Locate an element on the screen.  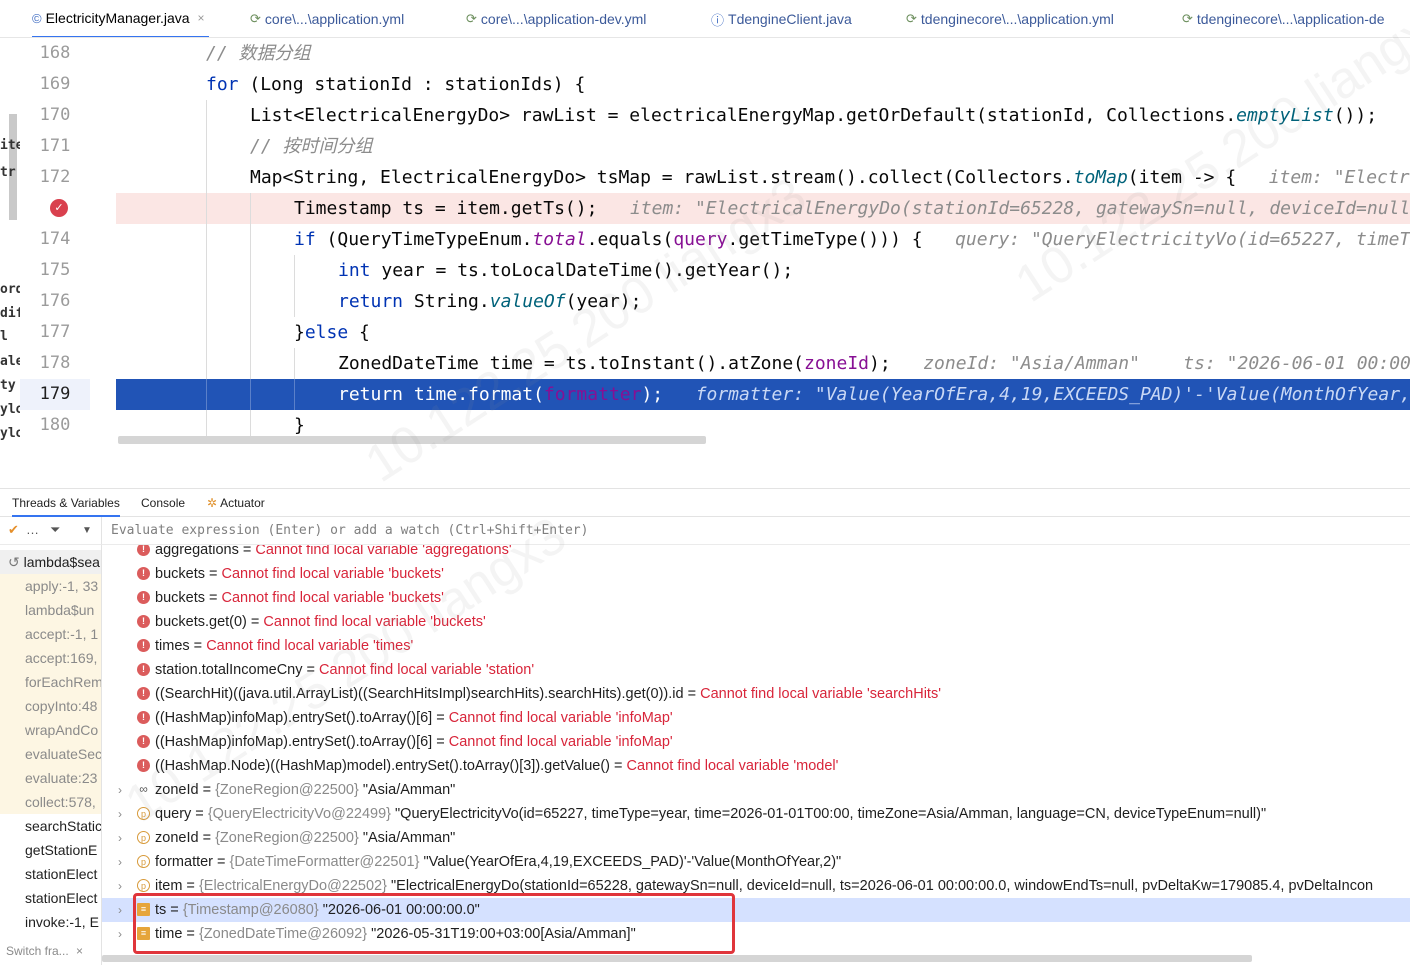
tab-threads-variables: Threads & Variables is located at coordinates (66, 503).